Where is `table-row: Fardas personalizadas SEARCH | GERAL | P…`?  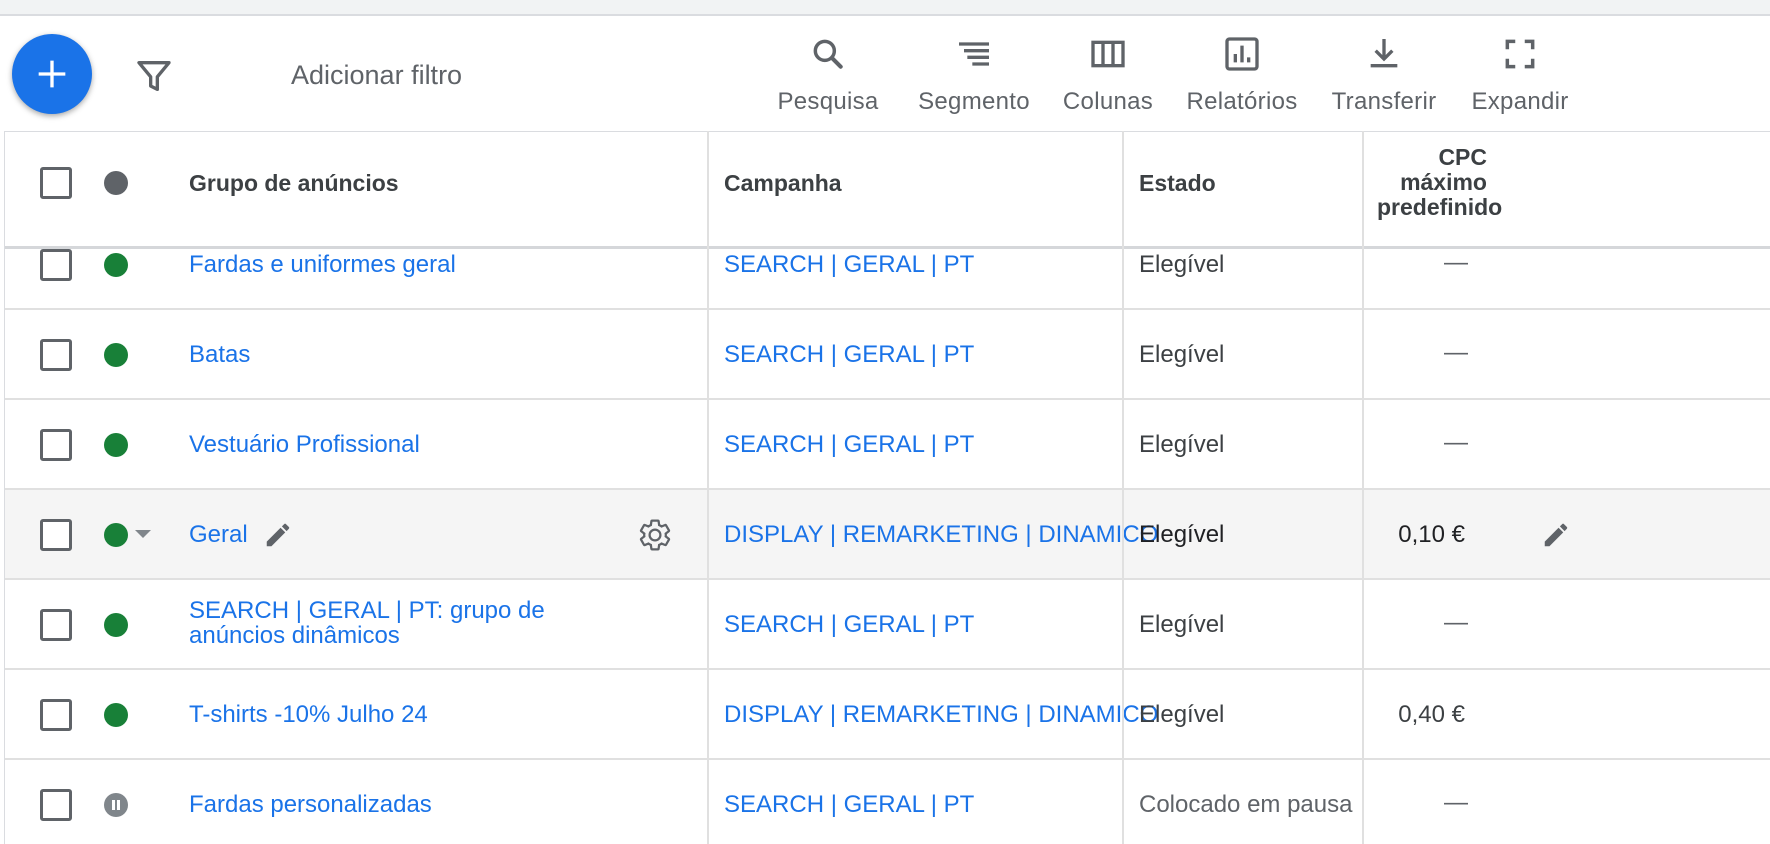
table-row: Fardas personalizadas SEARCH | GERAL | P… is located at coordinates (887, 802).